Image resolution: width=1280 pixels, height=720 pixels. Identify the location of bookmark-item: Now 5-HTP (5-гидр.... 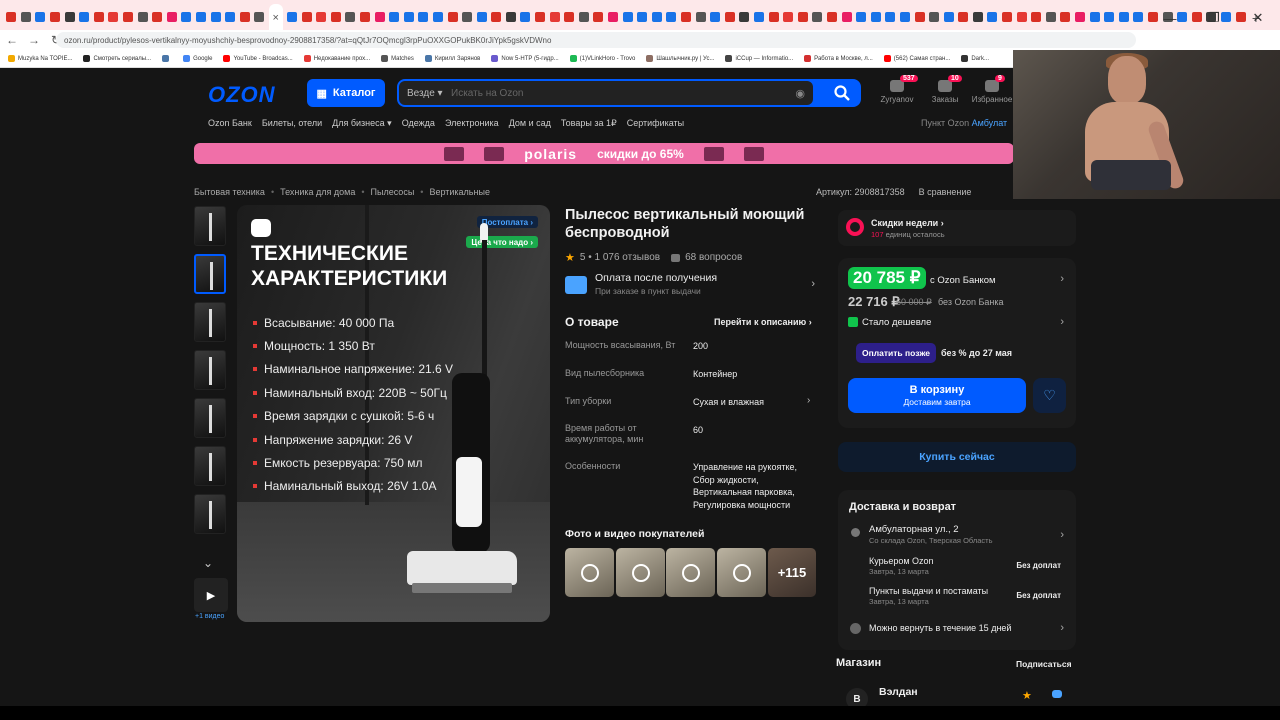
(525, 58).